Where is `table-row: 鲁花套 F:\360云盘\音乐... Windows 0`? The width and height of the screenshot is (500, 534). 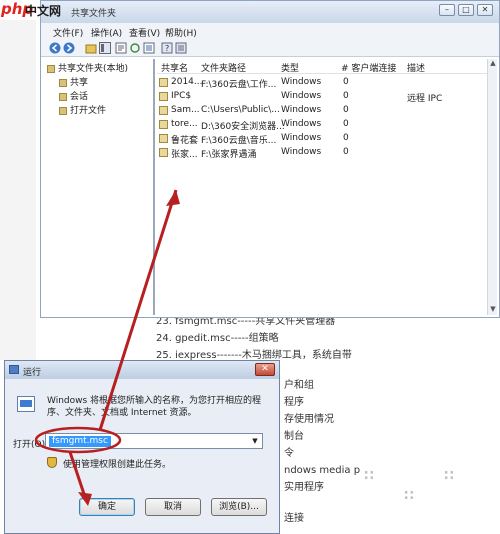 table-row: 鲁花套 F:\360云盘\音乐... Windows 0 is located at coordinates (322, 139).